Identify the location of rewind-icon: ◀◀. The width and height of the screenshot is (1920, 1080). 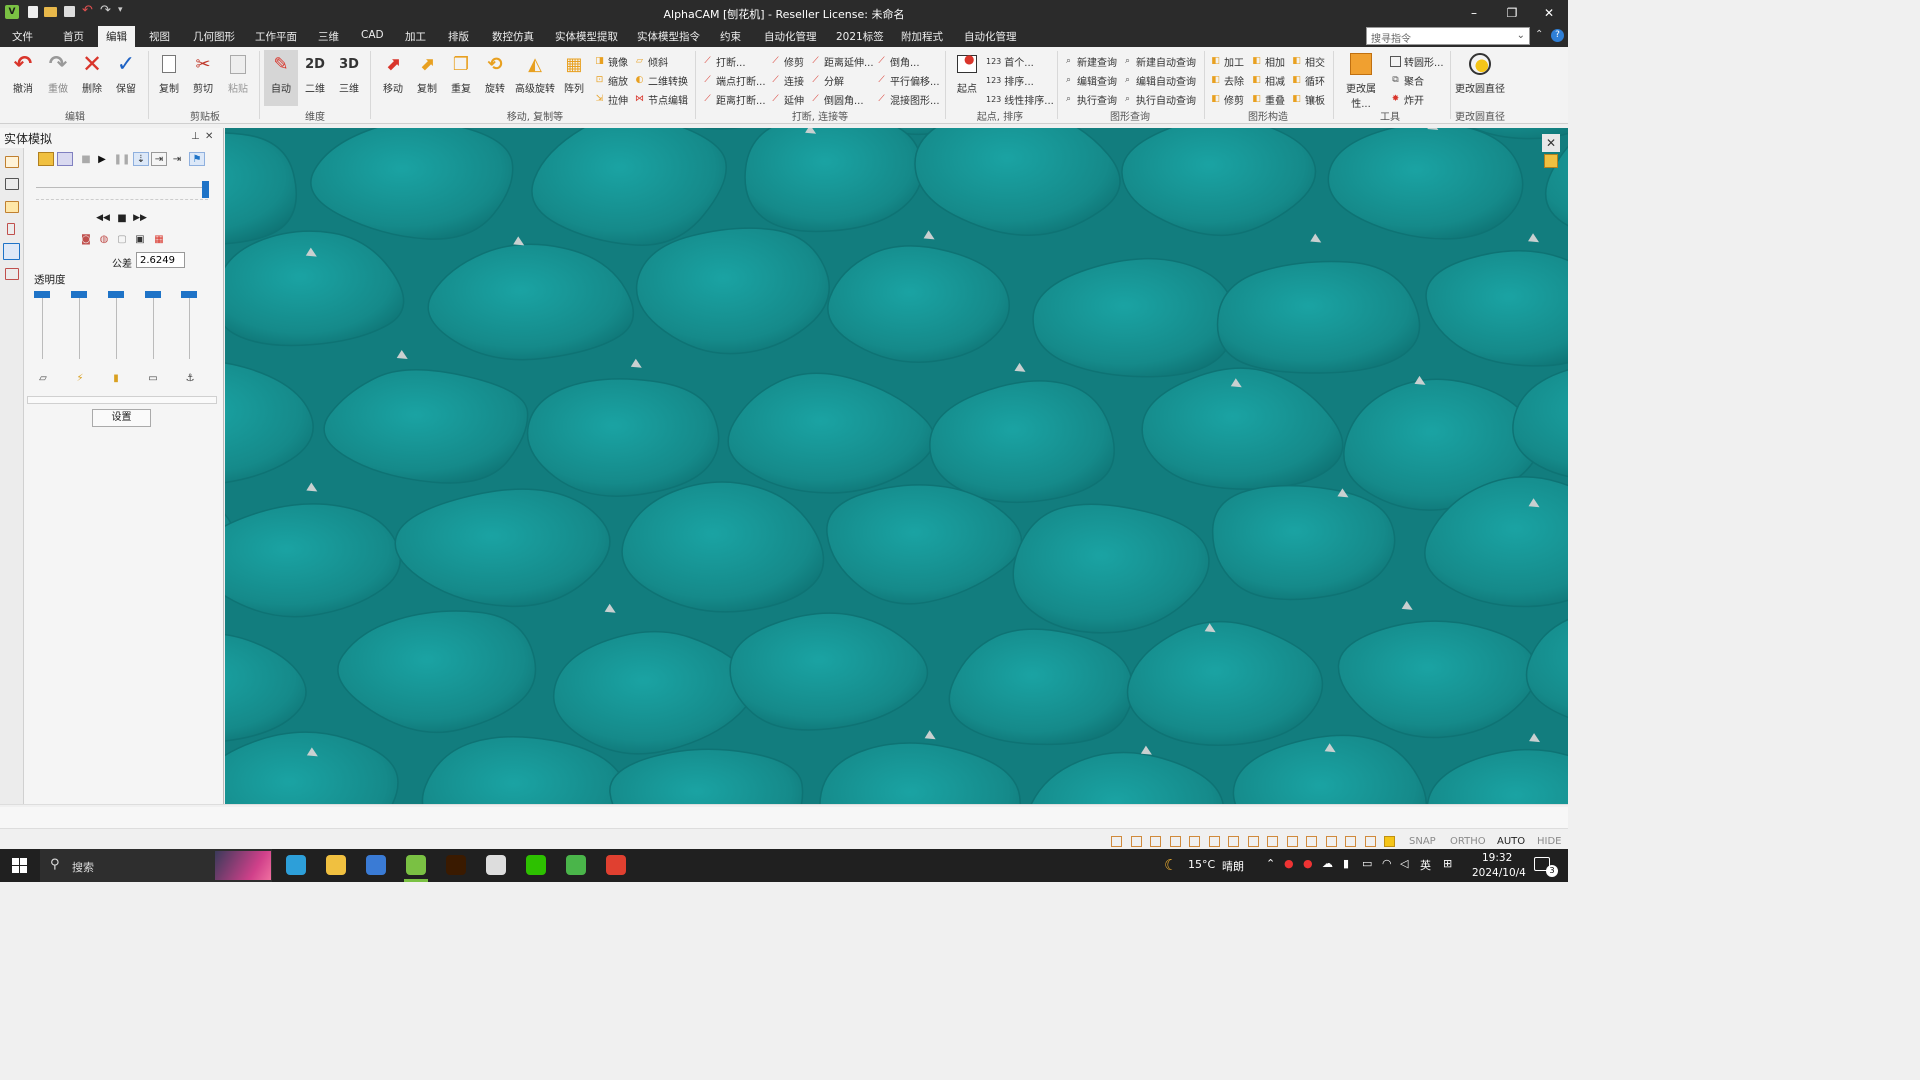
(103, 218).